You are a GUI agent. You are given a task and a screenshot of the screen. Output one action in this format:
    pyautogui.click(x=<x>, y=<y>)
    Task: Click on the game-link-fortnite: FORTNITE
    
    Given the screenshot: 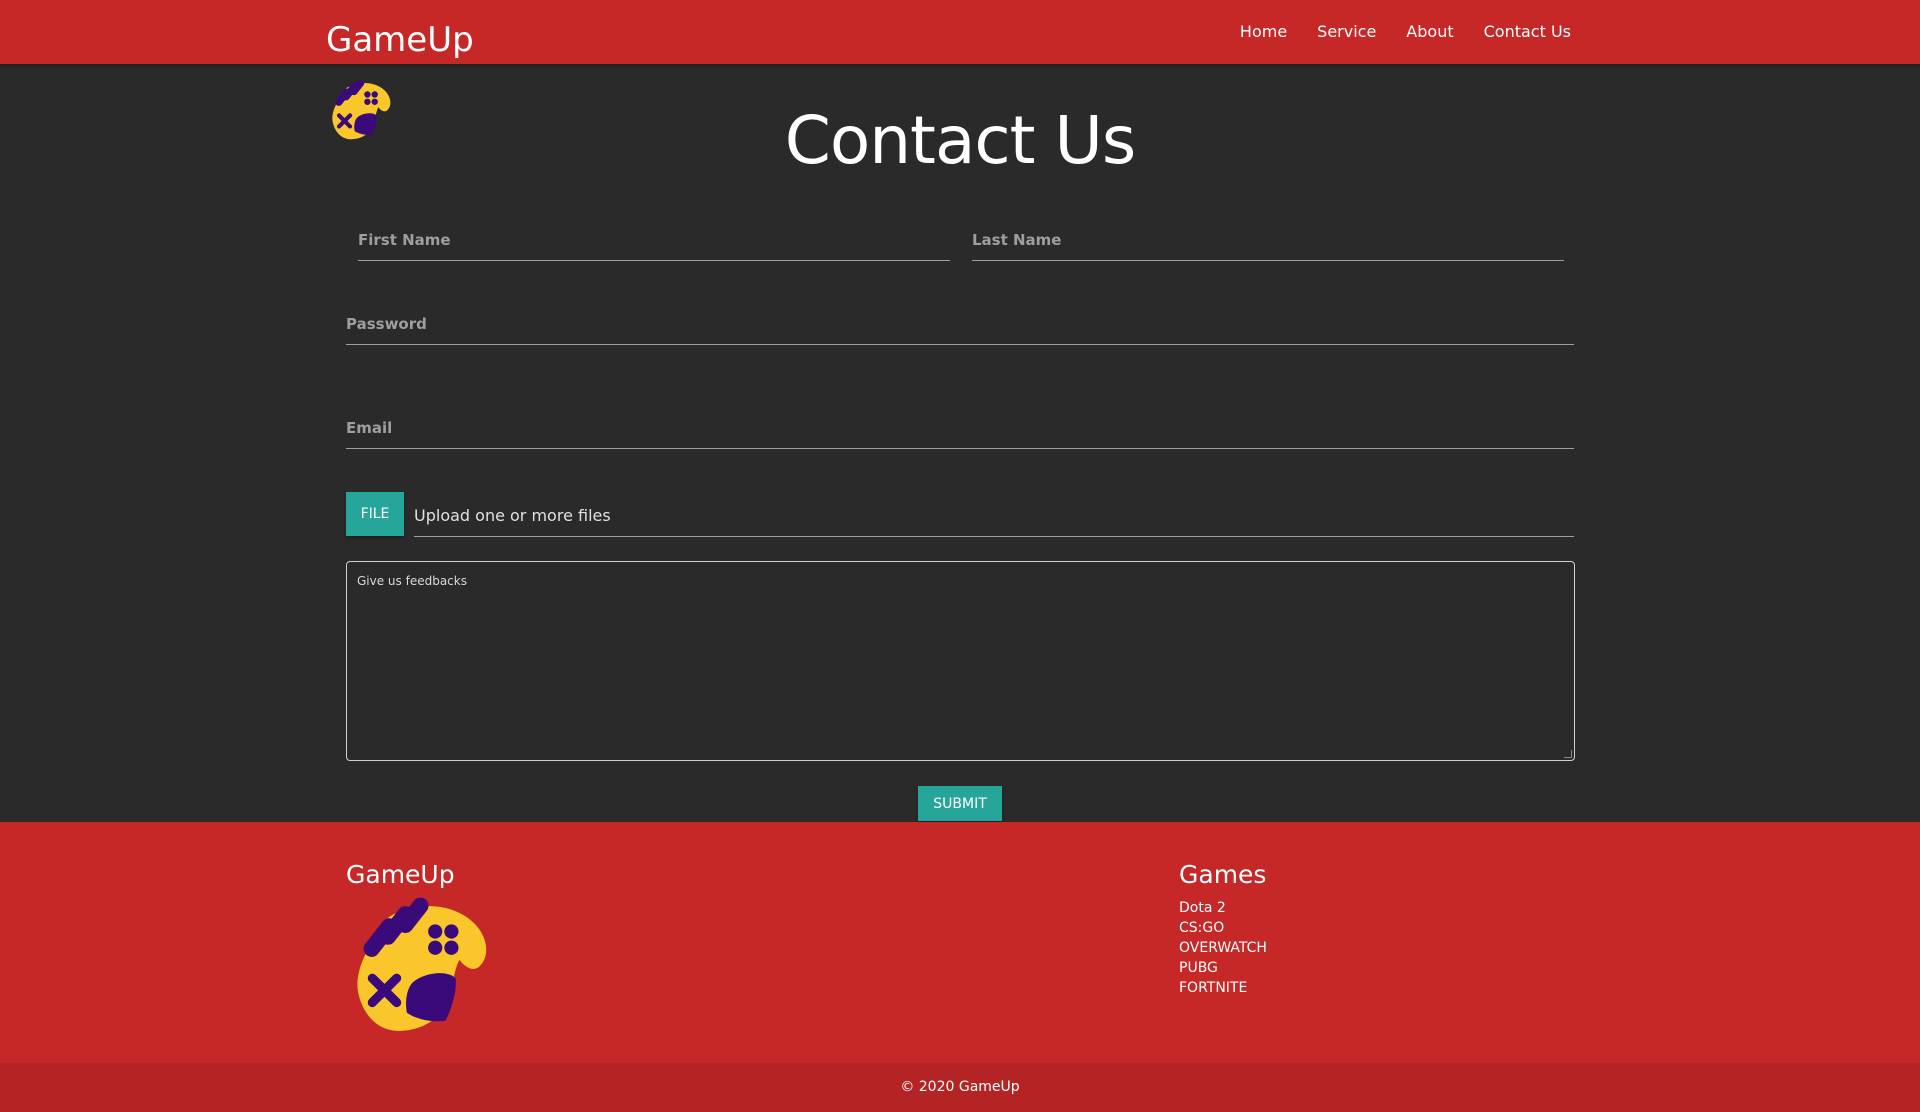 What is the action you would take?
    pyautogui.click(x=1213, y=988)
    